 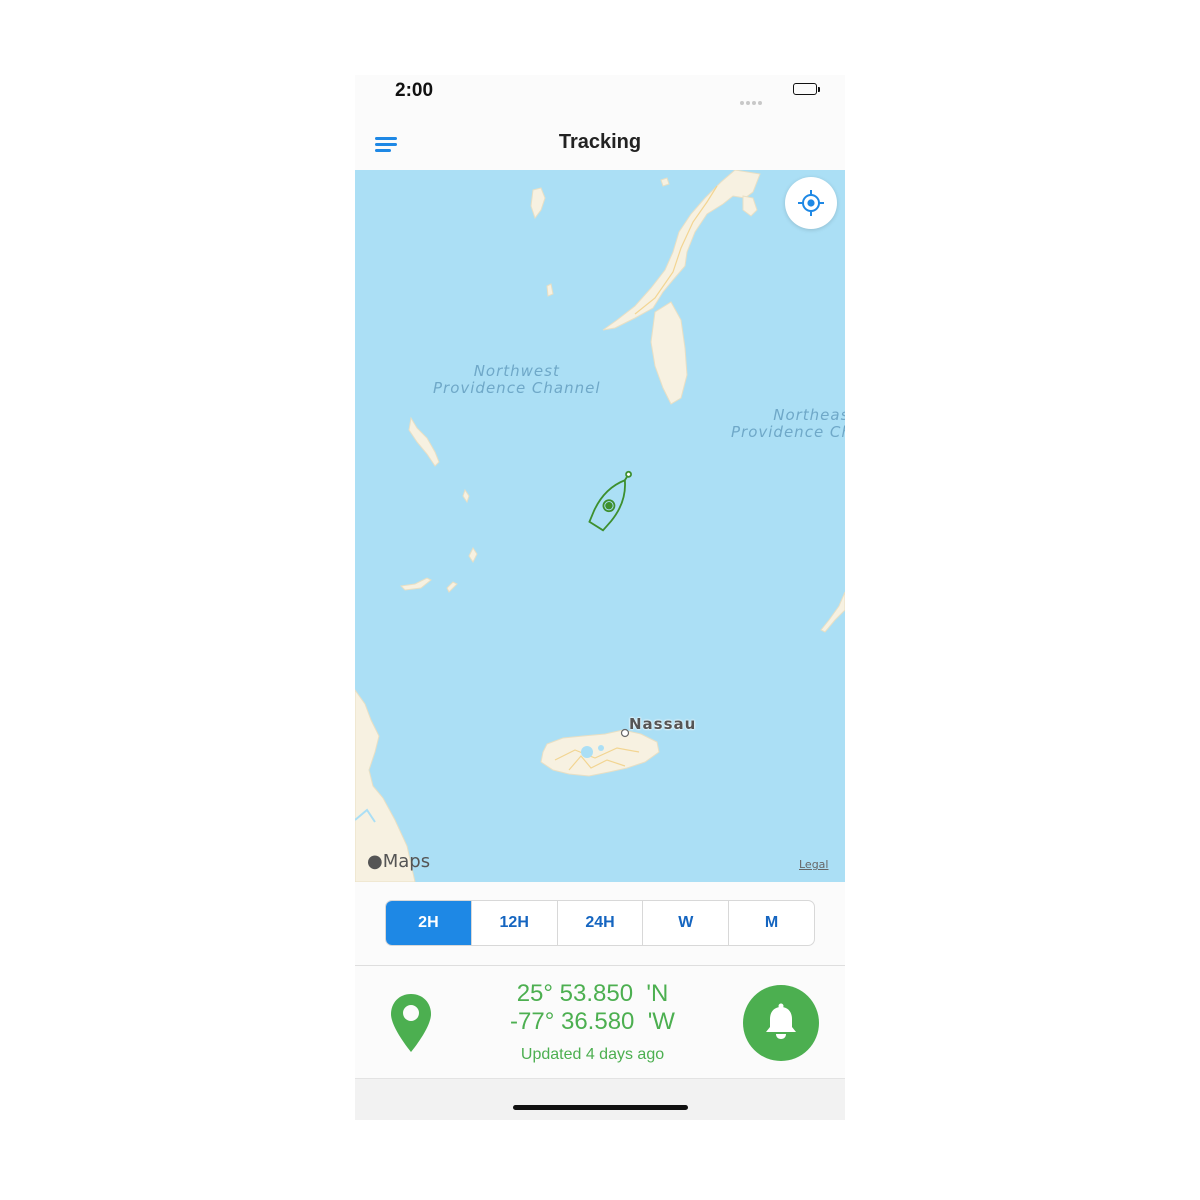 I want to click on segment-24h: 24H, so click(x=599, y=923).